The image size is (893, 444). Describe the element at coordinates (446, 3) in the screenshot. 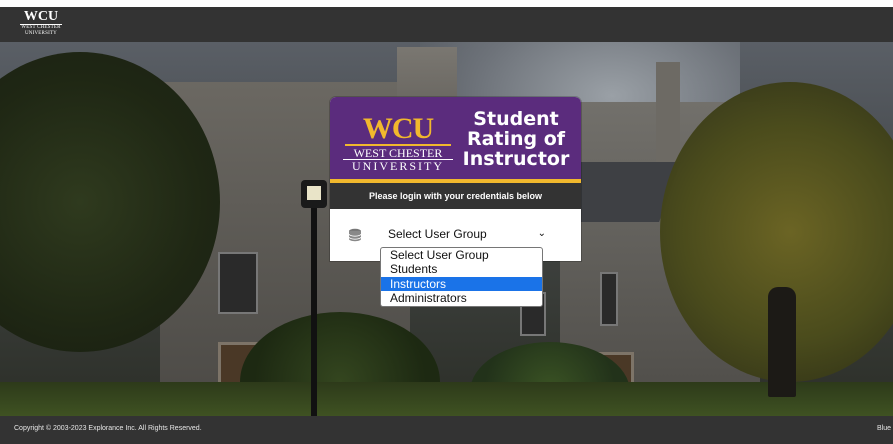

I see `top-strip` at that location.